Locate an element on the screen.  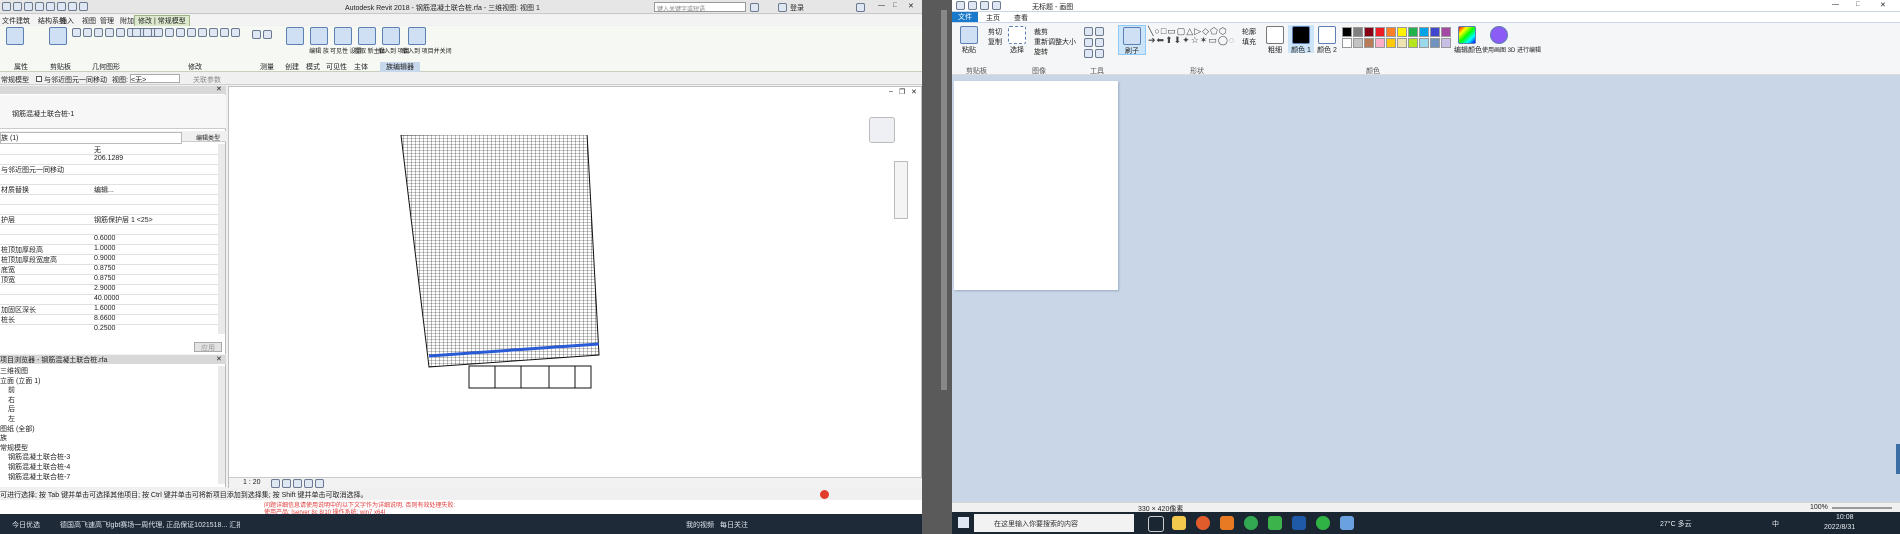
explorer-icon is located at coordinates (1179, 523).